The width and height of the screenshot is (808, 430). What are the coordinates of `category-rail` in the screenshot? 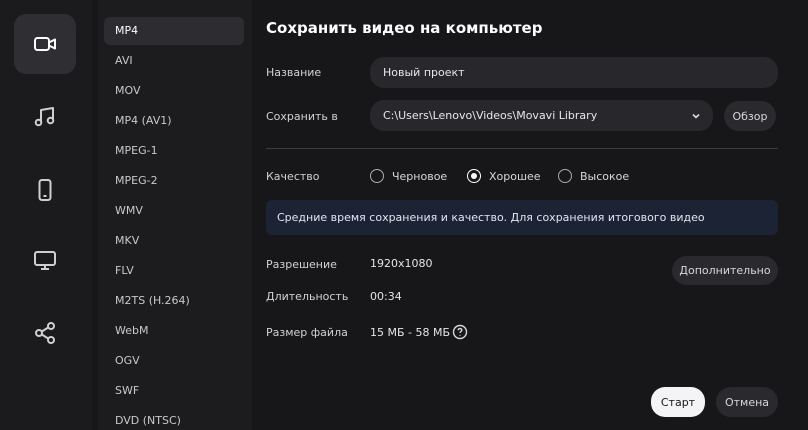 It's located at (46, 215).